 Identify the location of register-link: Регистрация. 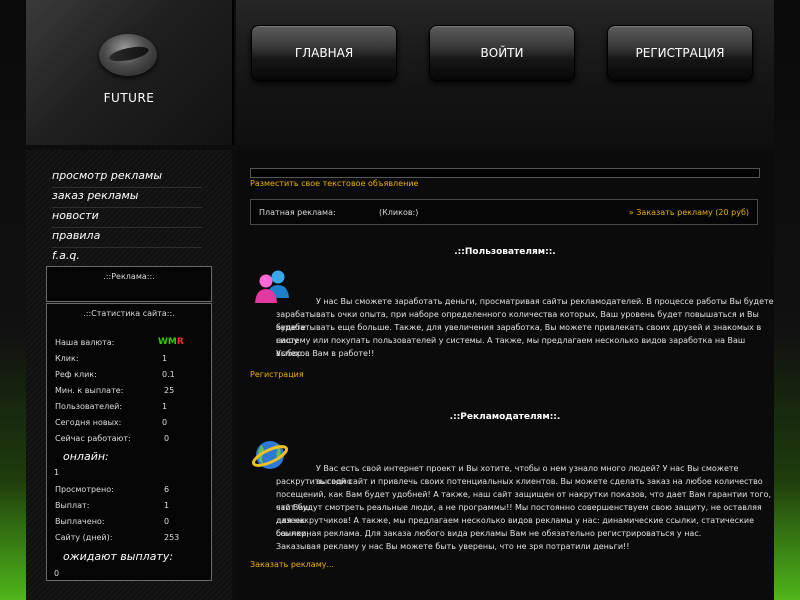
(277, 374).